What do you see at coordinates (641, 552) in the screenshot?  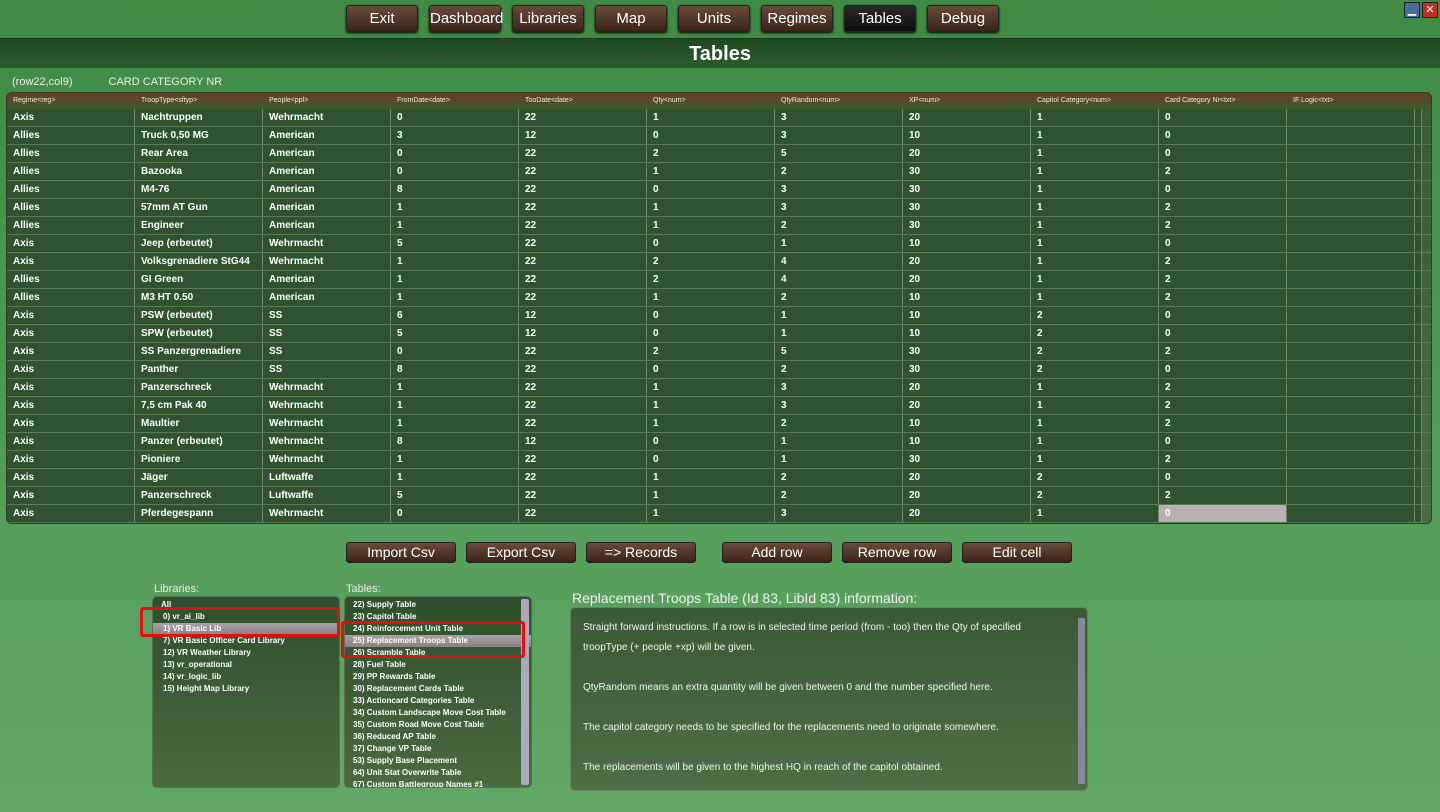 I see `records-button: => Records` at bounding box center [641, 552].